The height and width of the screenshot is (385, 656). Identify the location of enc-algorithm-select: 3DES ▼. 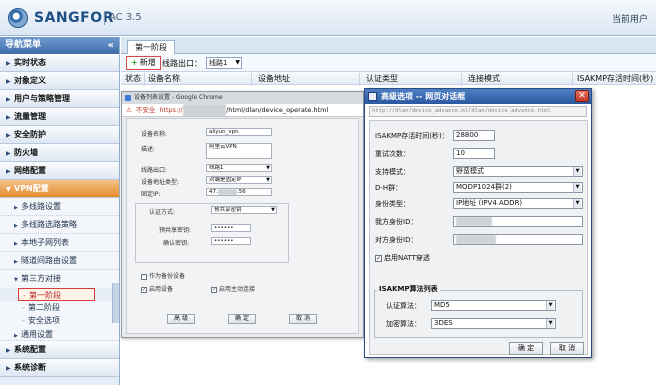
(493, 323).